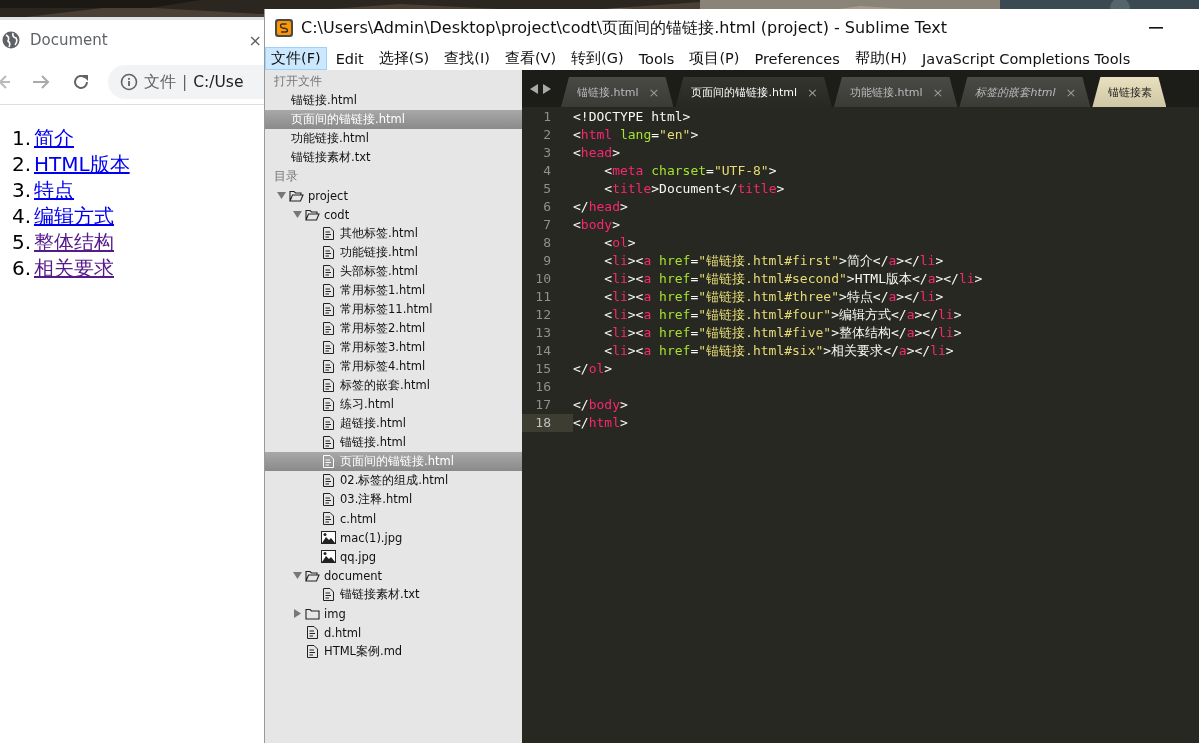 This screenshot has width=1199, height=743. Describe the element at coordinates (69, 40) in the screenshot. I see `tab-title: Document` at that location.